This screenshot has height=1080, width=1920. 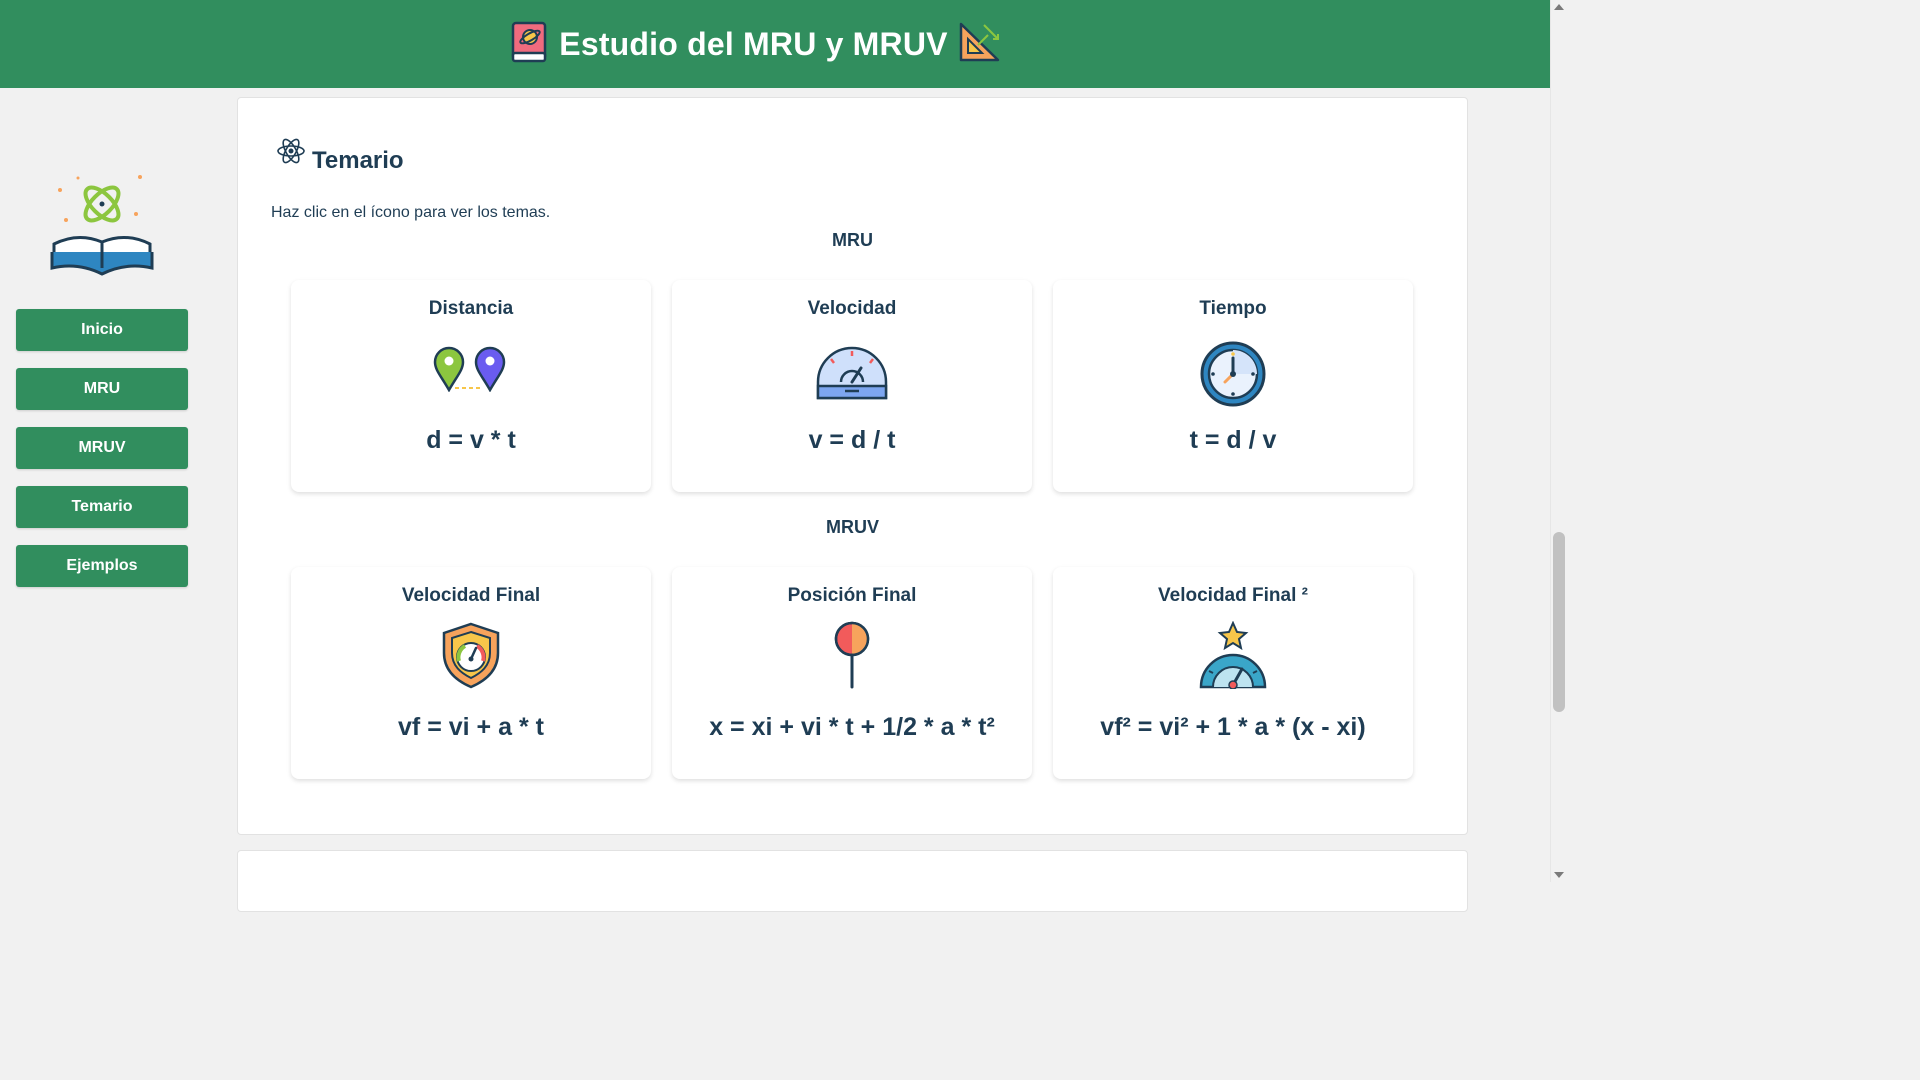 What do you see at coordinates (852, 595) in the screenshot?
I see `topic-name: Posición Final` at bounding box center [852, 595].